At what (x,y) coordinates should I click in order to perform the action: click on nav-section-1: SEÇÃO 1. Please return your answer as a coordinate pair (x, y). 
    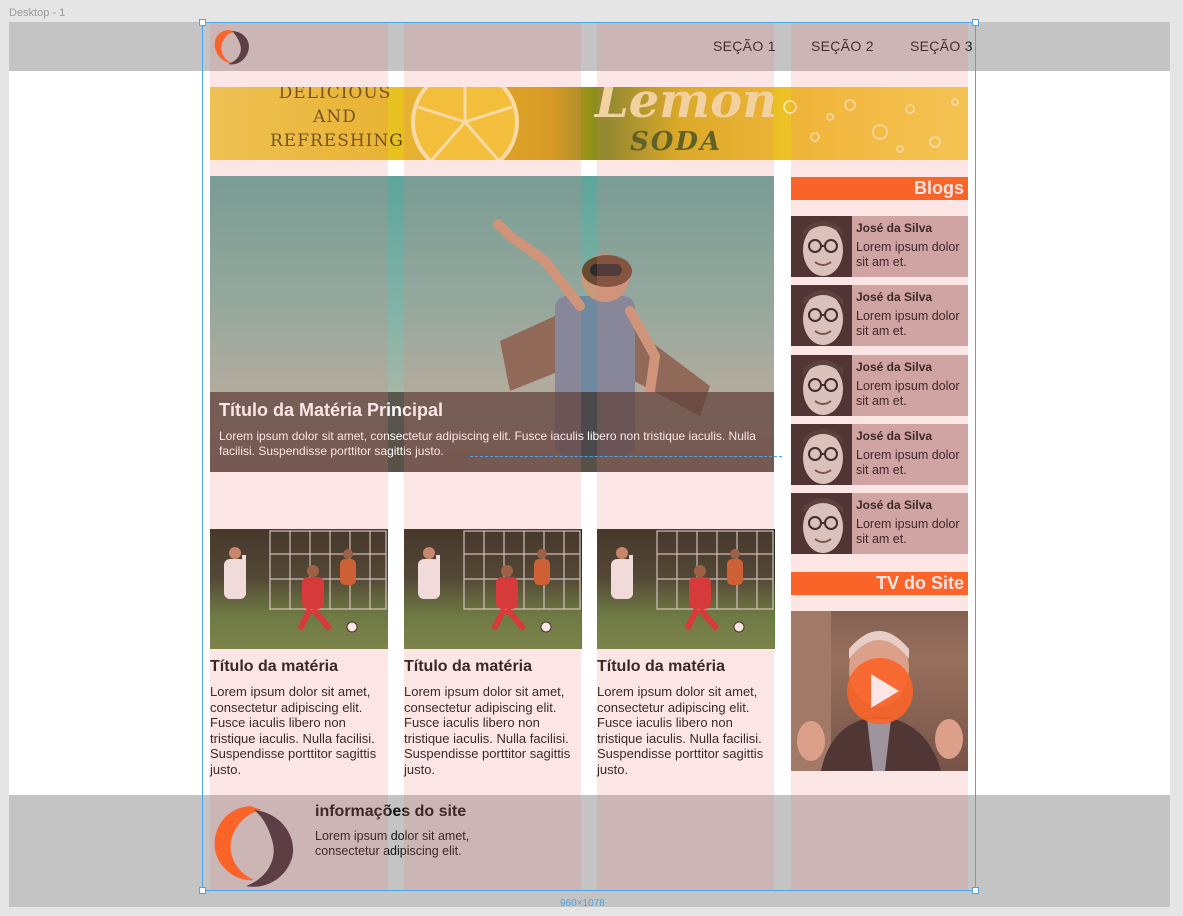
    Looking at the image, I should click on (744, 46).